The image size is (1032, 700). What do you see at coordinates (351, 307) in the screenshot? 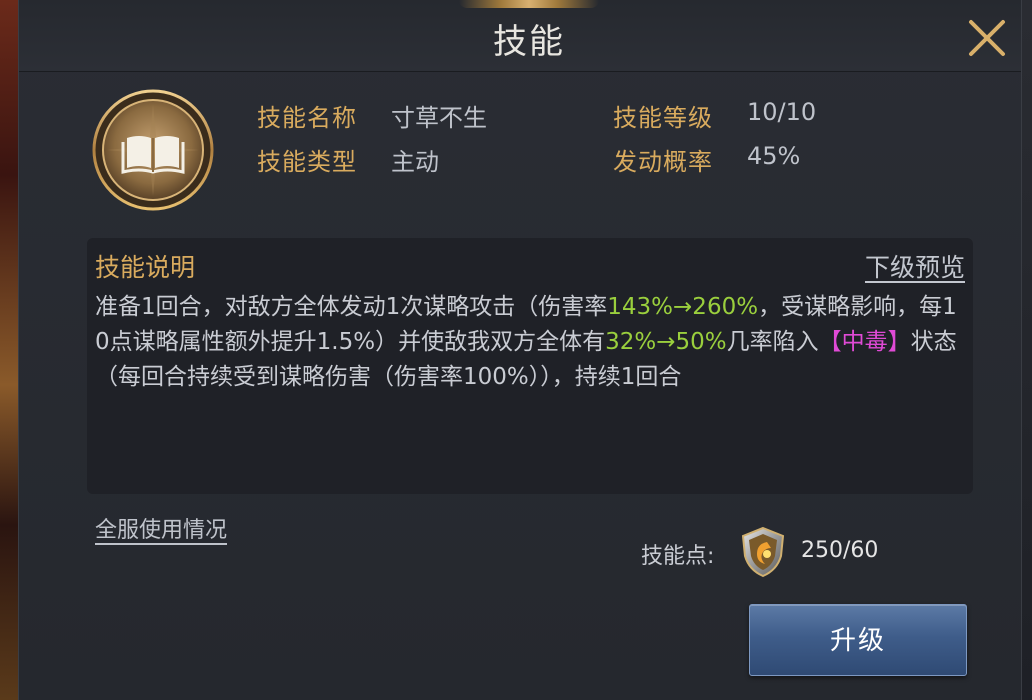
I see `description-segment: 准备1回合，对敌方全体发动1次谋略攻击（伤害率` at bounding box center [351, 307].